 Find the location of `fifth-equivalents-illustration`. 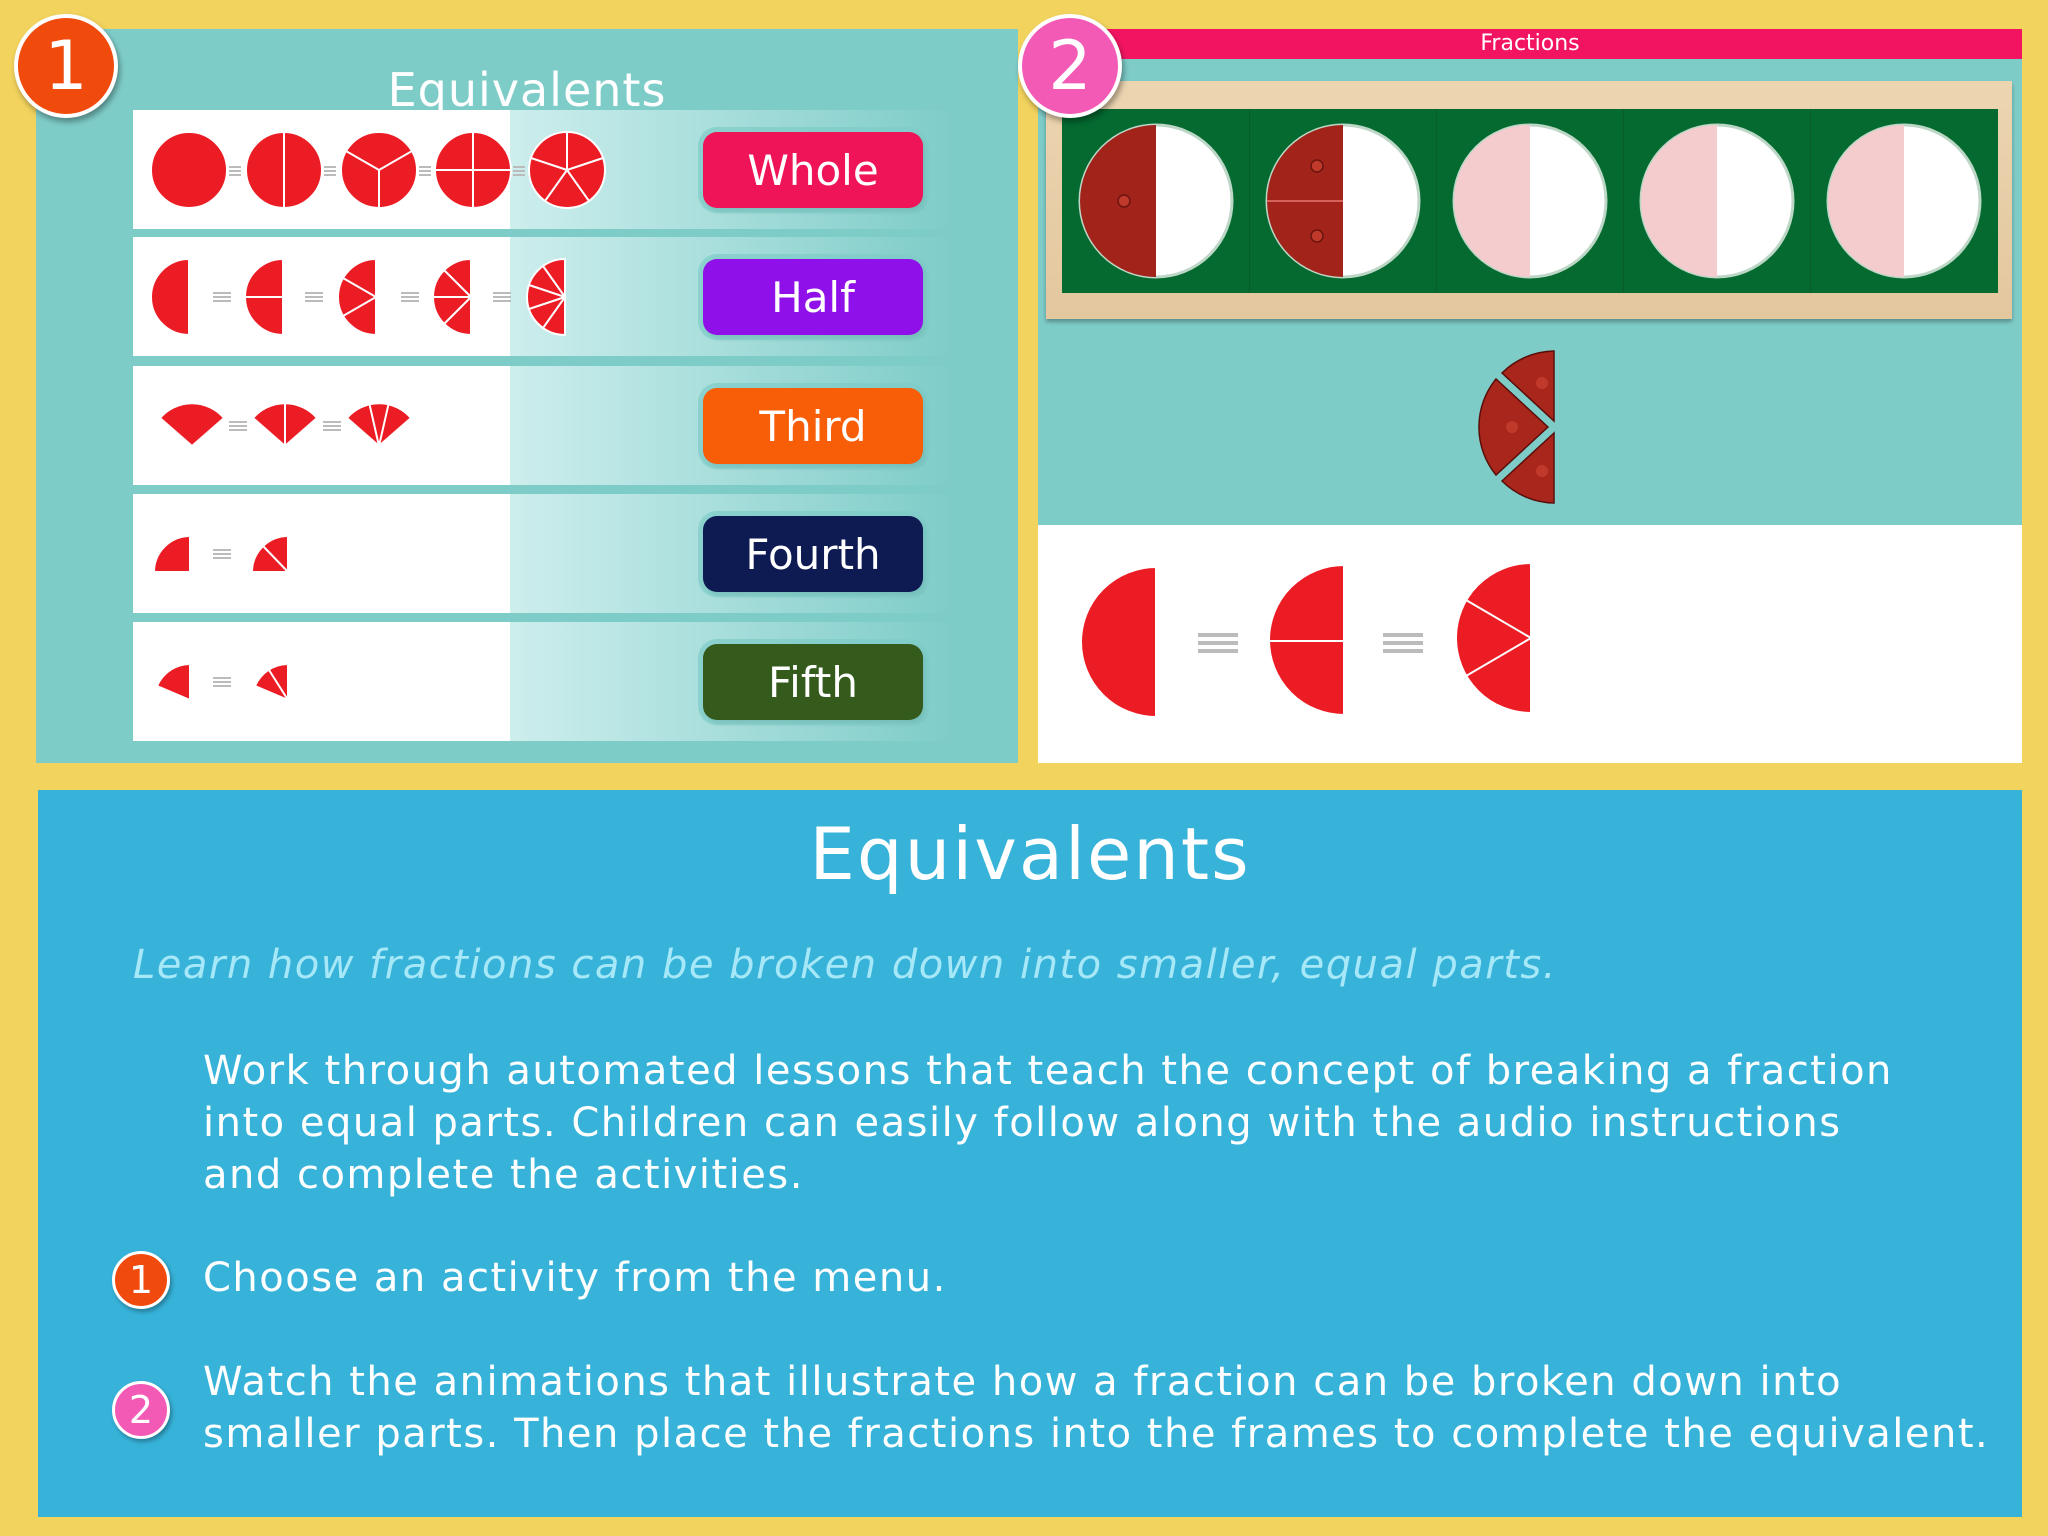

fifth-equivalents-illustration is located at coordinates (222, 682).